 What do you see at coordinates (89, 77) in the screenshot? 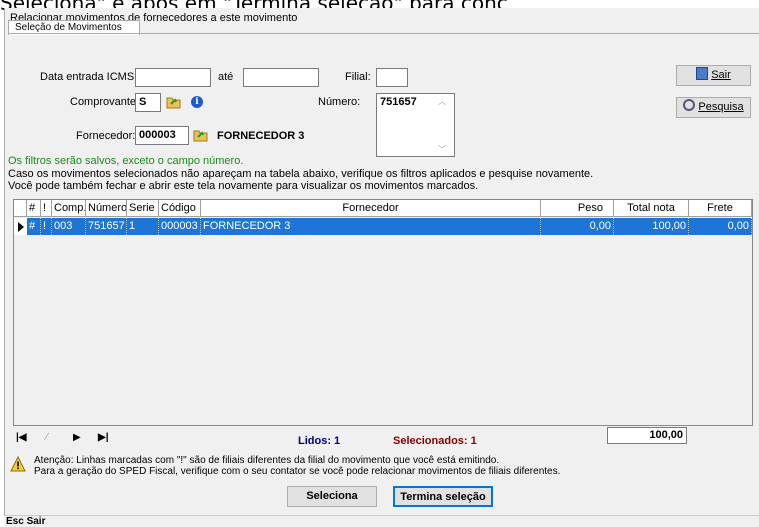
I see `data-entrada-label: Data entrada ICMS:` at bounding box center [89, 77].